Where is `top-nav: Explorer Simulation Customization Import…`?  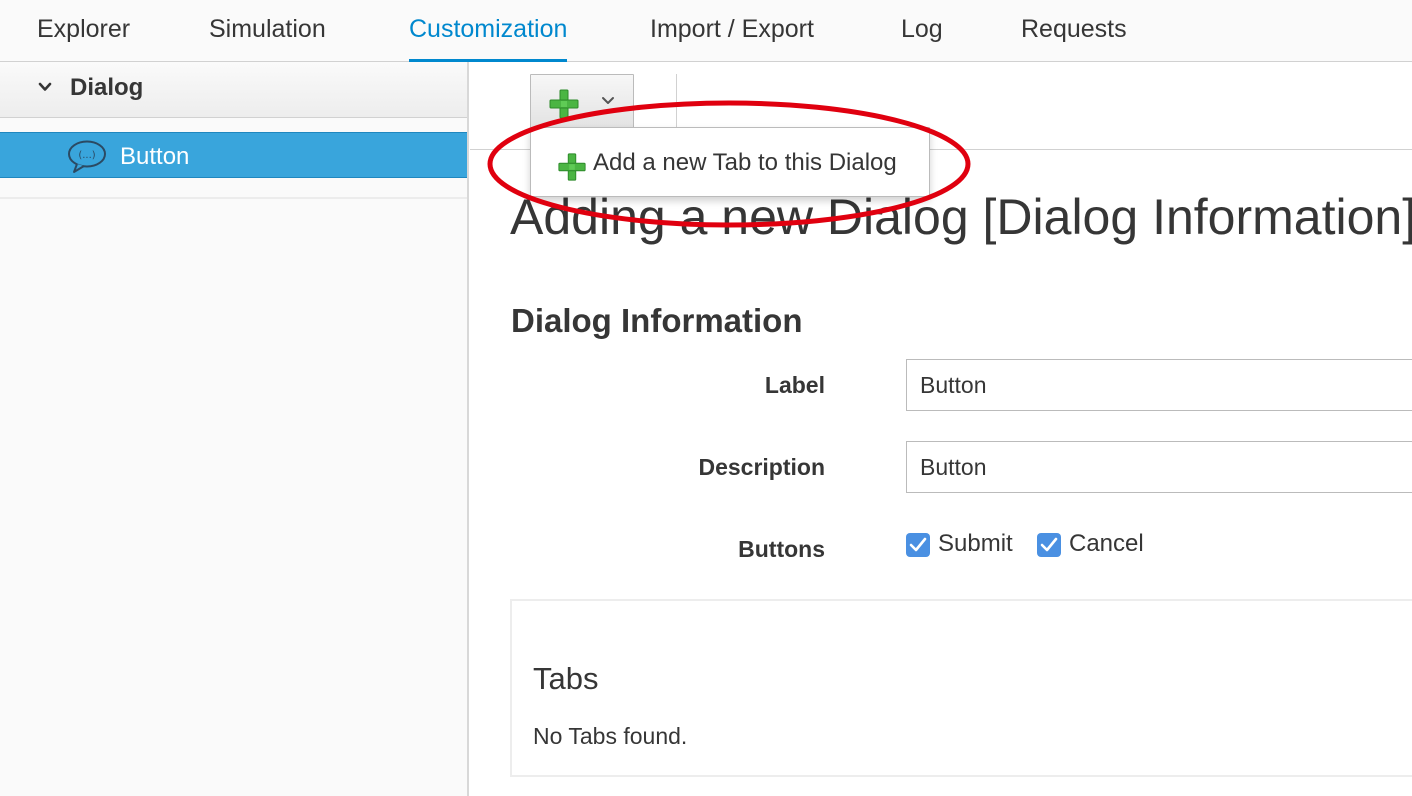
top-nav: Explorer Simulation Customization Import… is located at coordinates (706, 31).